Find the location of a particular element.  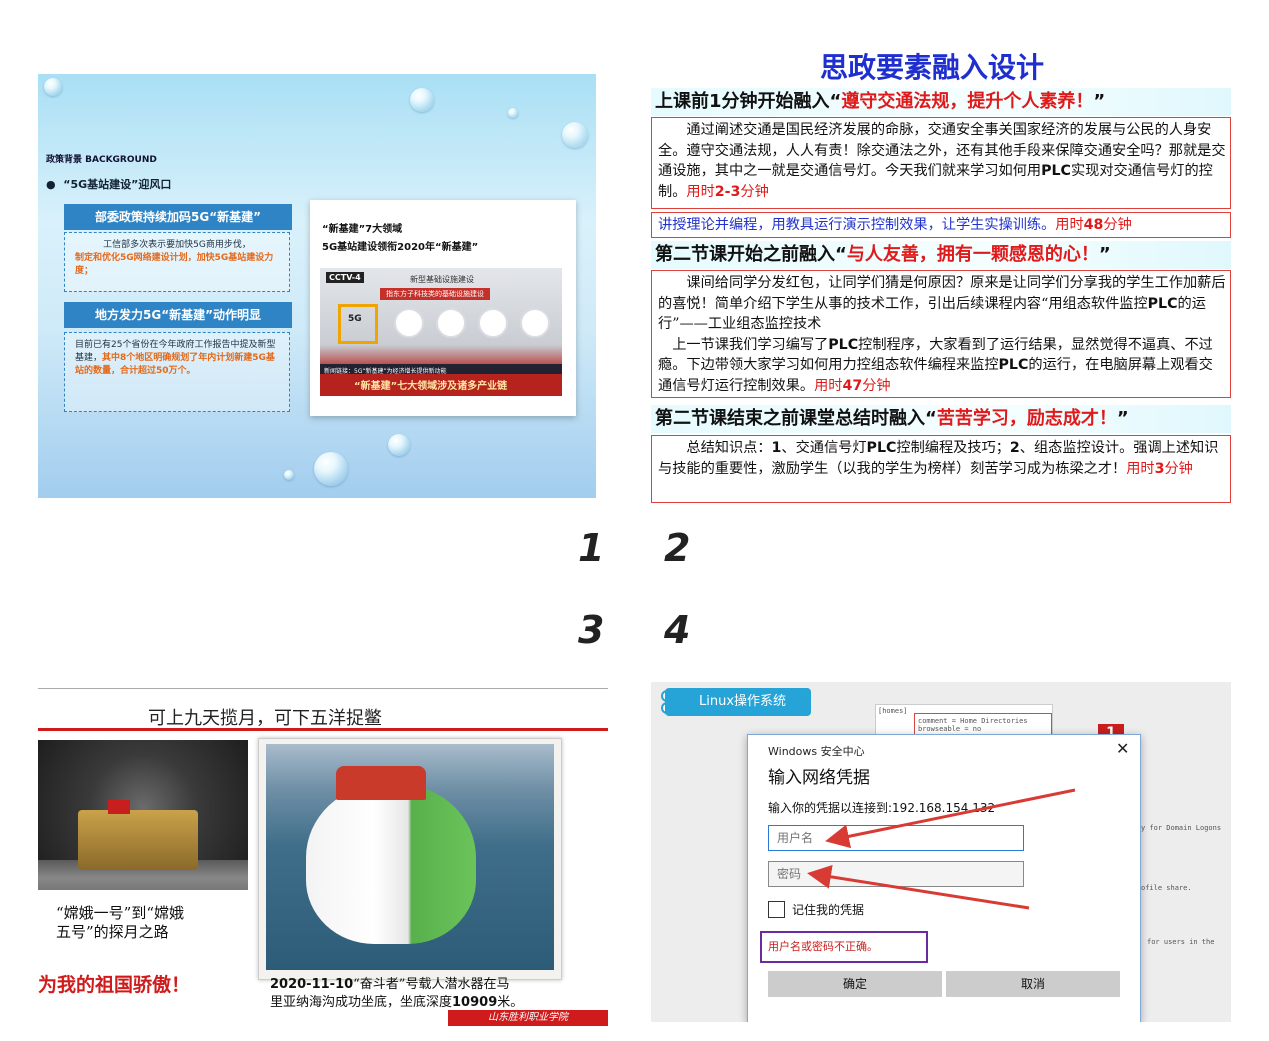

teaching-line: 讲授理论并编程，用教具运行演示控制效果，让学生实操训练。用时48分钟 is located at coordinates (941, 225).